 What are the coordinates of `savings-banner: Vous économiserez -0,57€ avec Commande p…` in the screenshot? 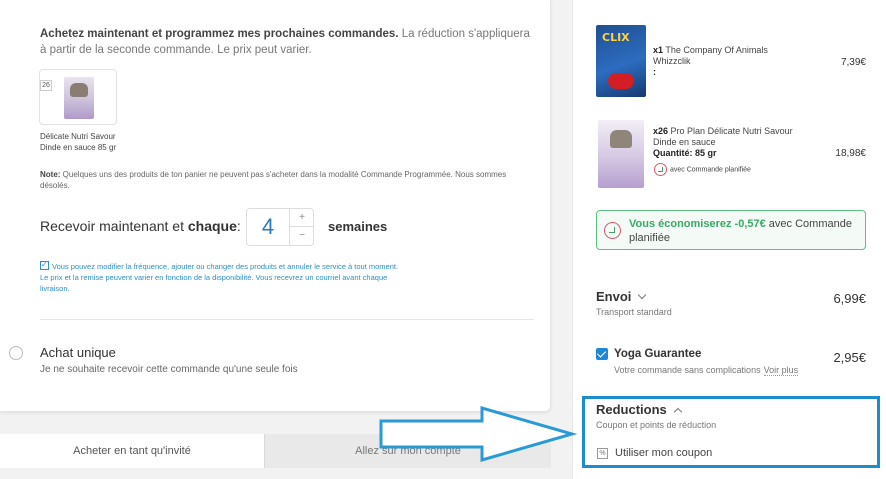 It's located at (731, 230).